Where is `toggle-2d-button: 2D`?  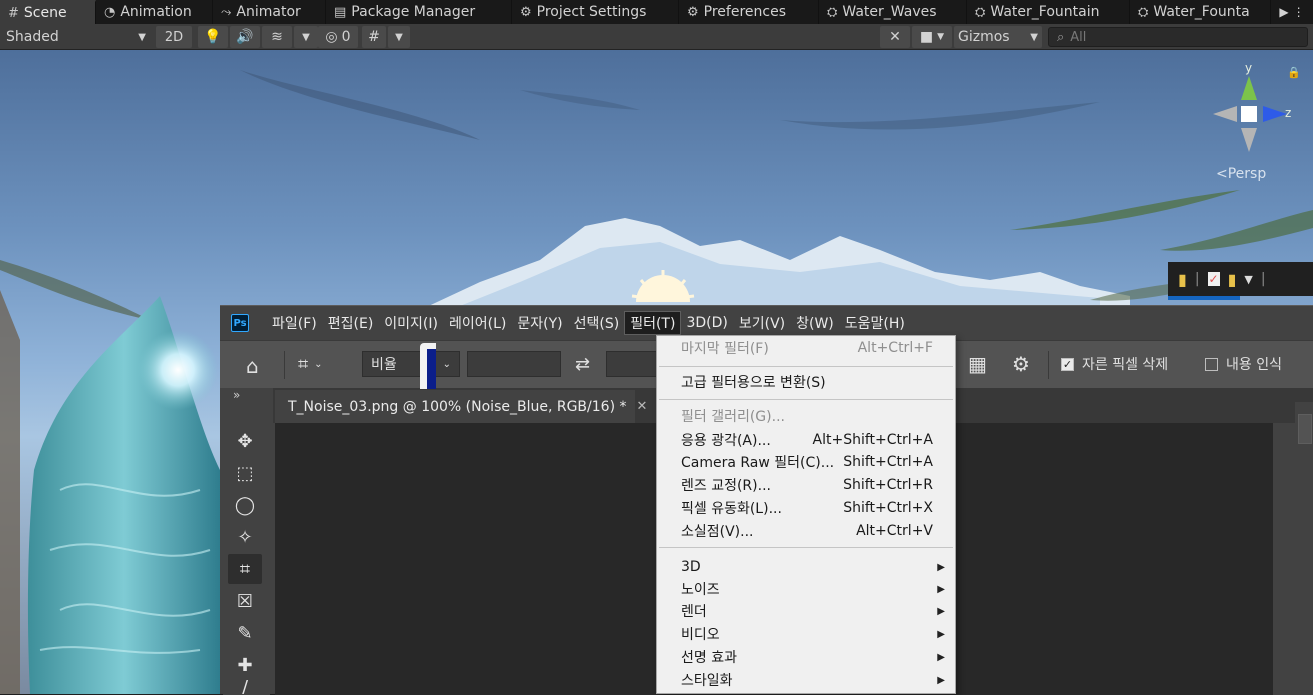
toggle-2d-button: 2D is located at coordinates (174, 37).